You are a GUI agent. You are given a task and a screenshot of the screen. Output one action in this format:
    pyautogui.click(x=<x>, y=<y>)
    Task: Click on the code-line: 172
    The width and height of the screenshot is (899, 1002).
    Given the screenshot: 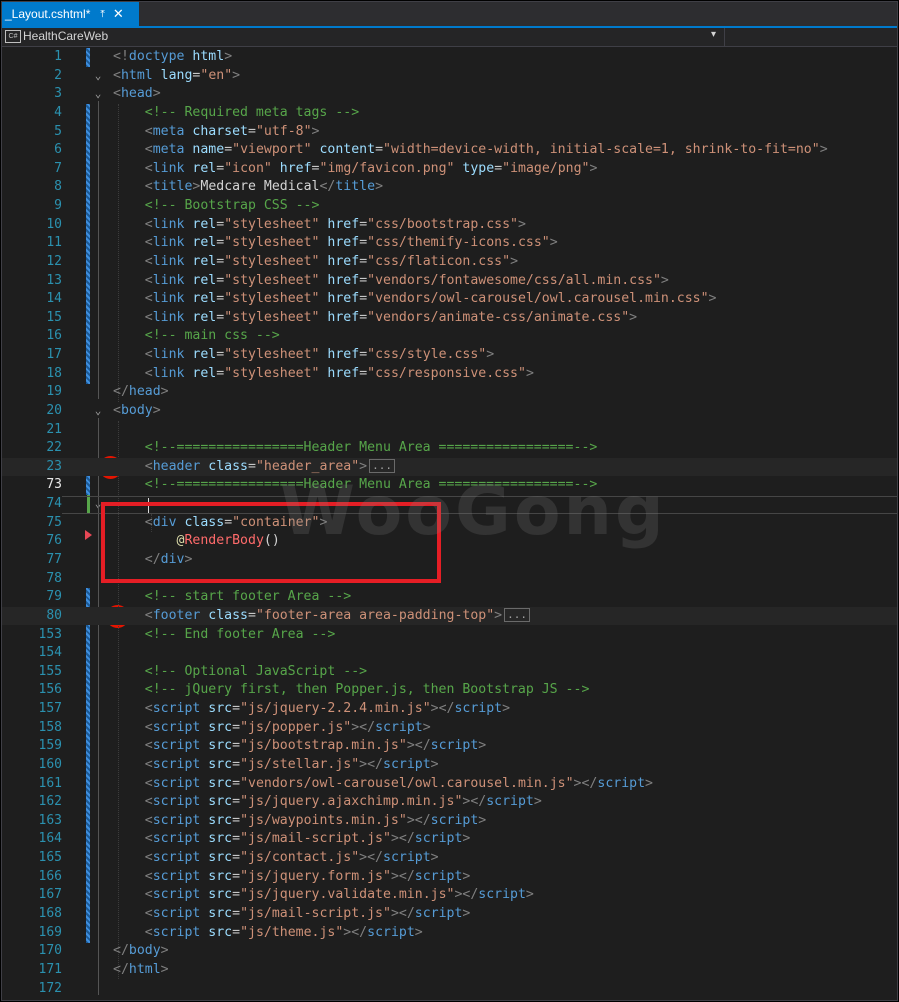 What is the action you would take?
    pyautogui.click(x=449, y=989)
    